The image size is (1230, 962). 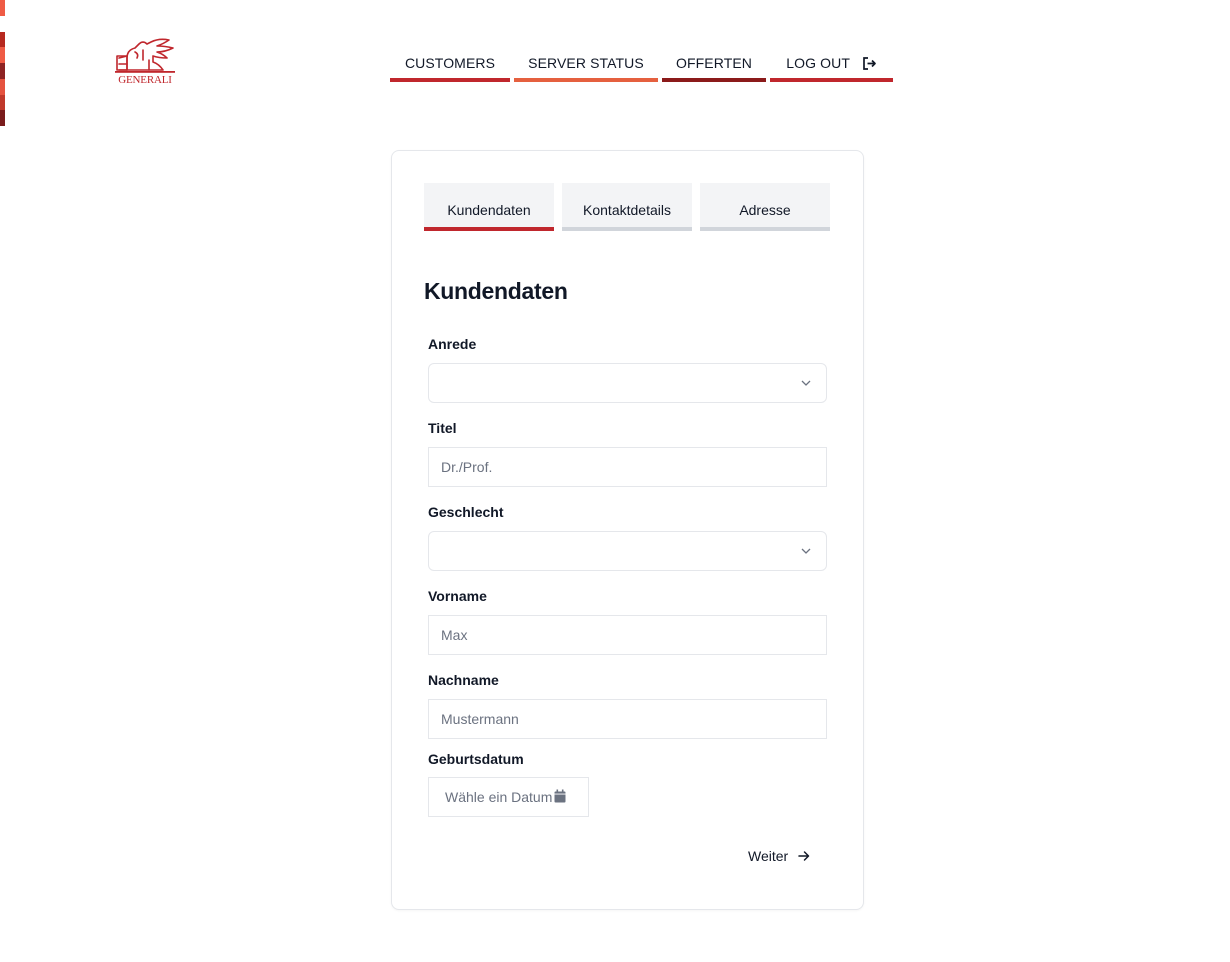 I want to click on tab-kontaktdetails: Kontaktdetails, so click(x=627, y=207).